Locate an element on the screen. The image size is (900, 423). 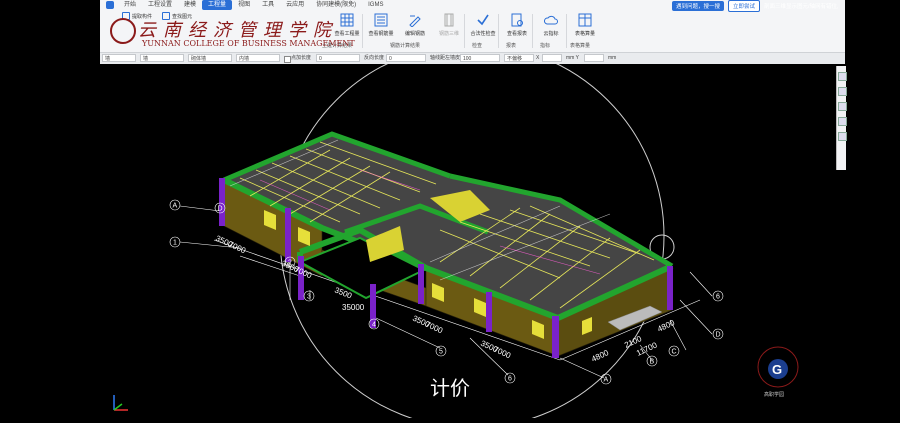
cloud-index-button: 云指标 is located at coordinates (551, 26).